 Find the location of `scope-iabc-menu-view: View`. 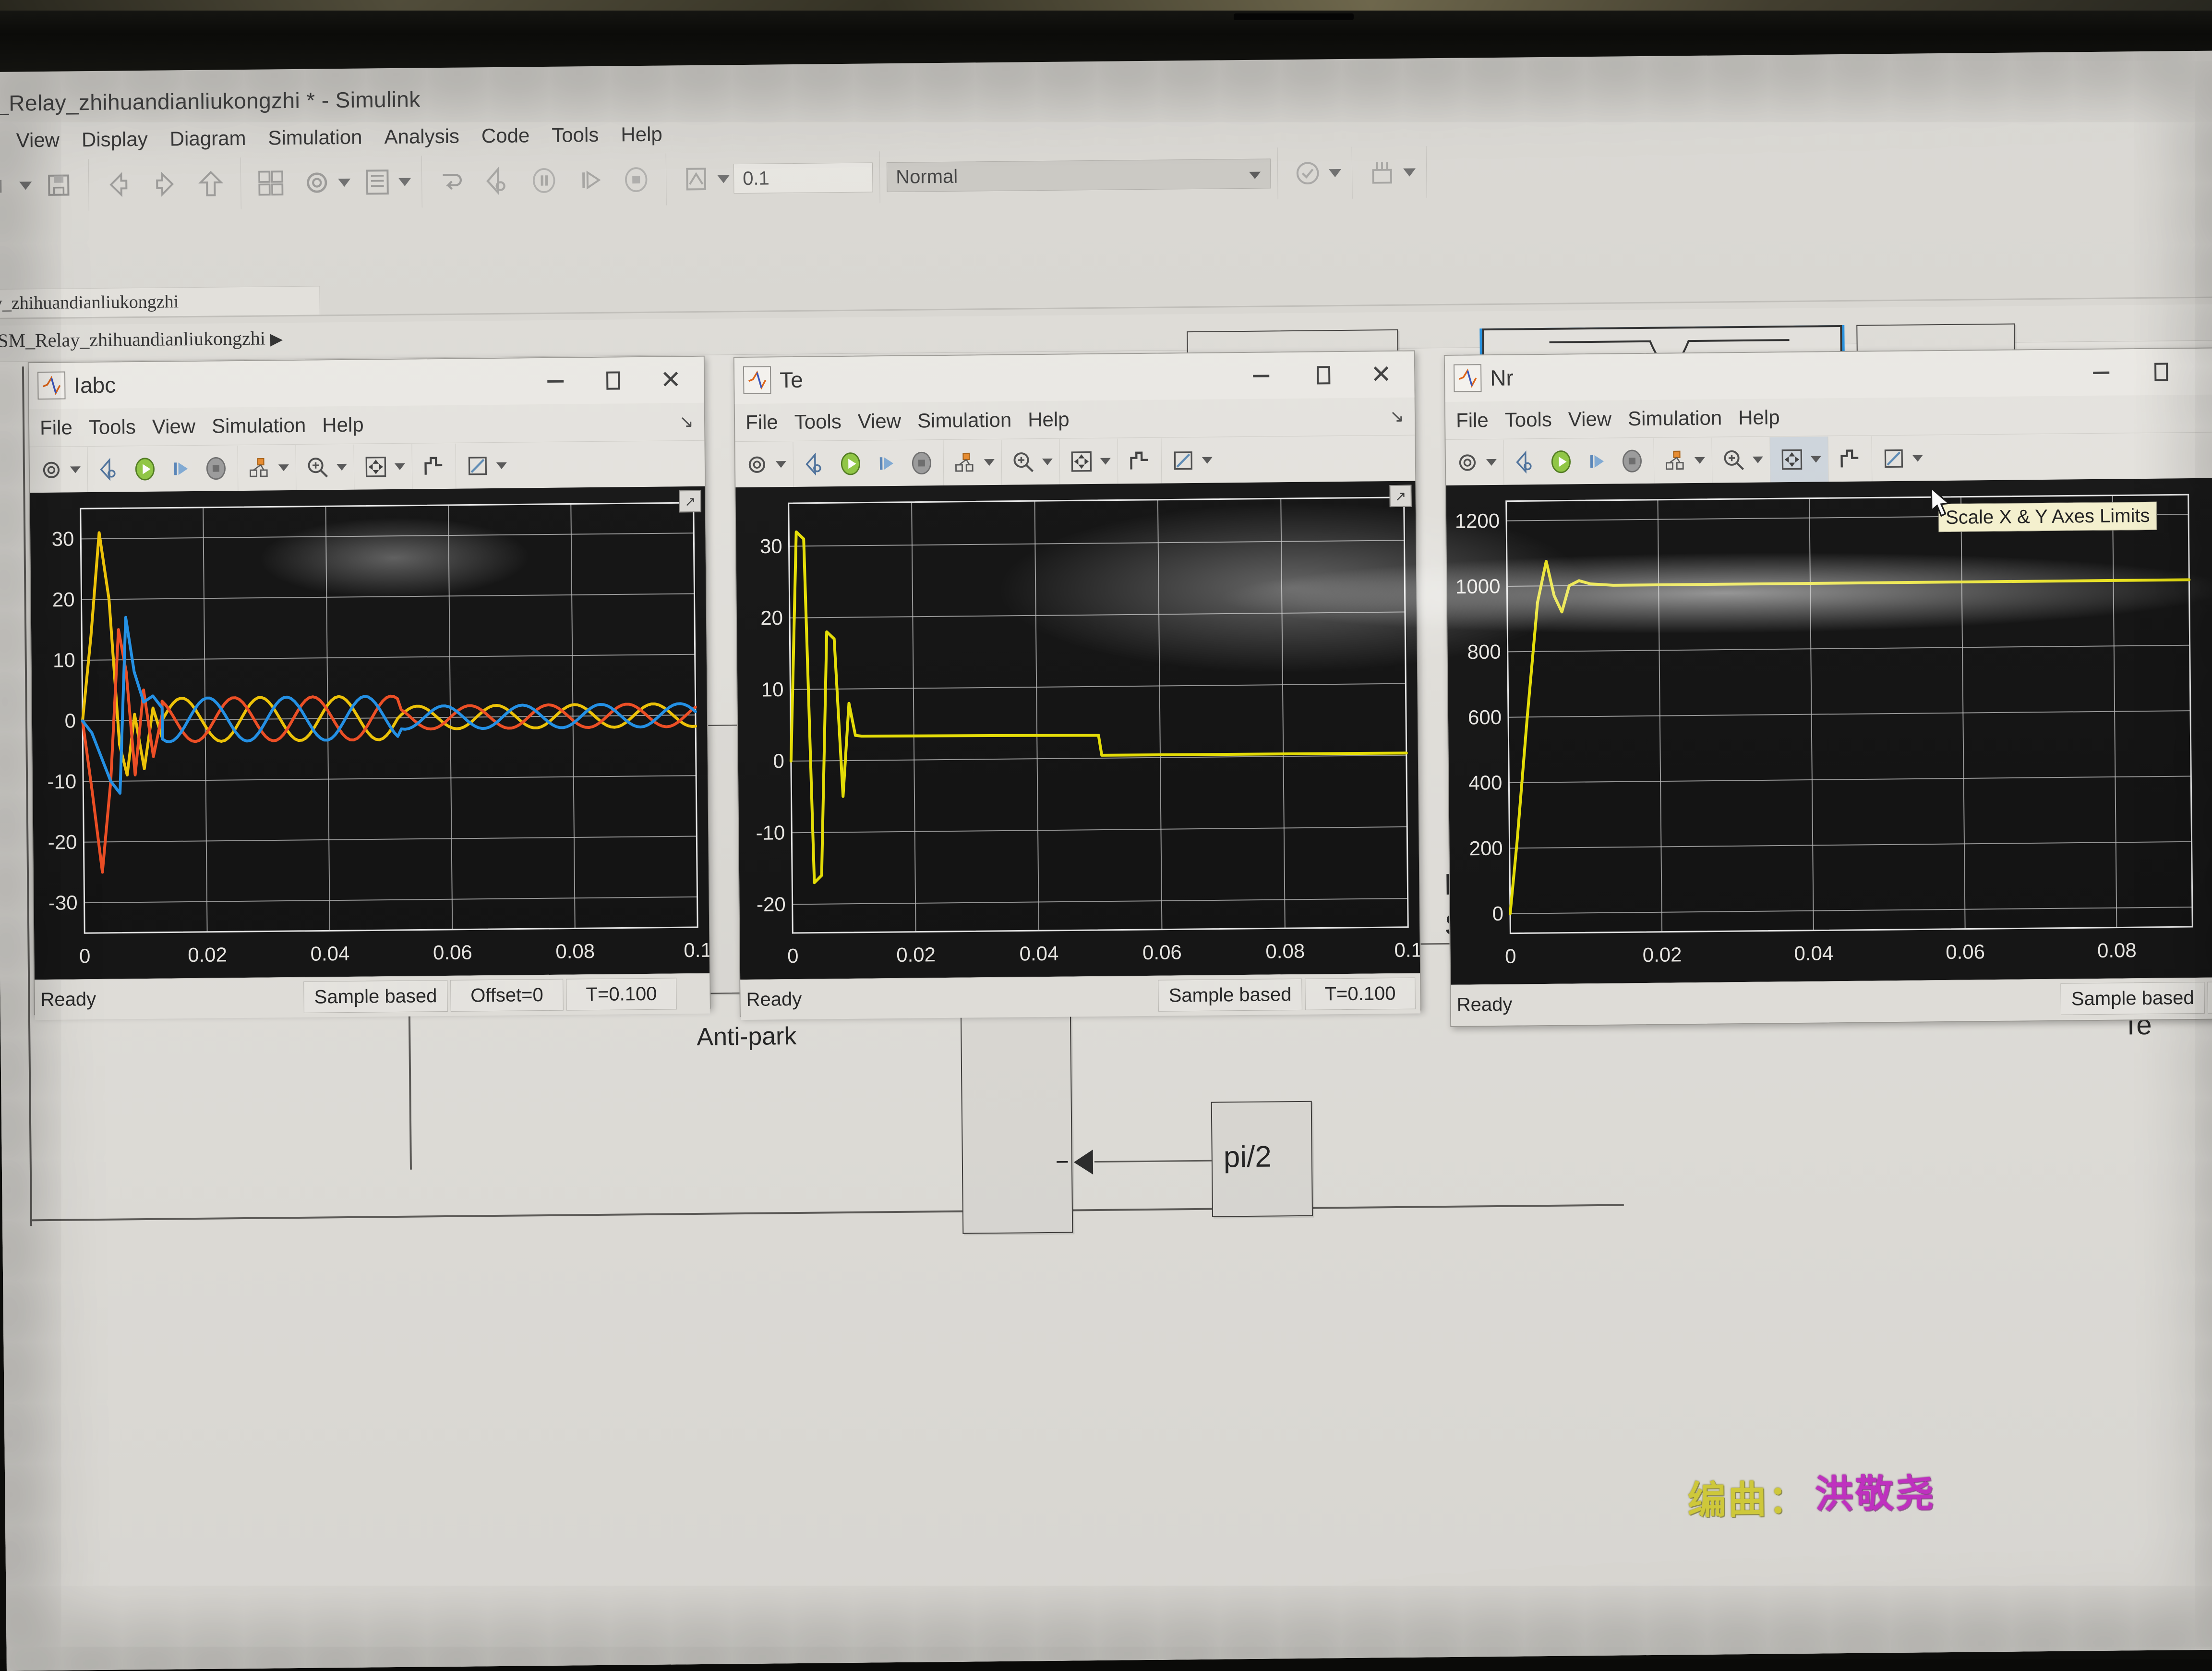

scope-iabc-menu-view: View is located at coordinates (174, 426).